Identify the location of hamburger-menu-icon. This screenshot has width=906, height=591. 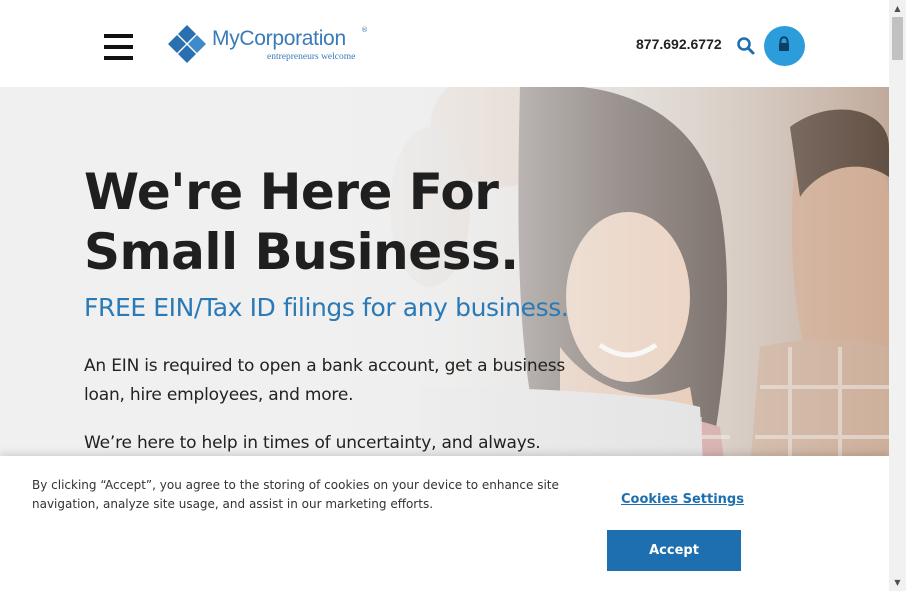
(119, 47).